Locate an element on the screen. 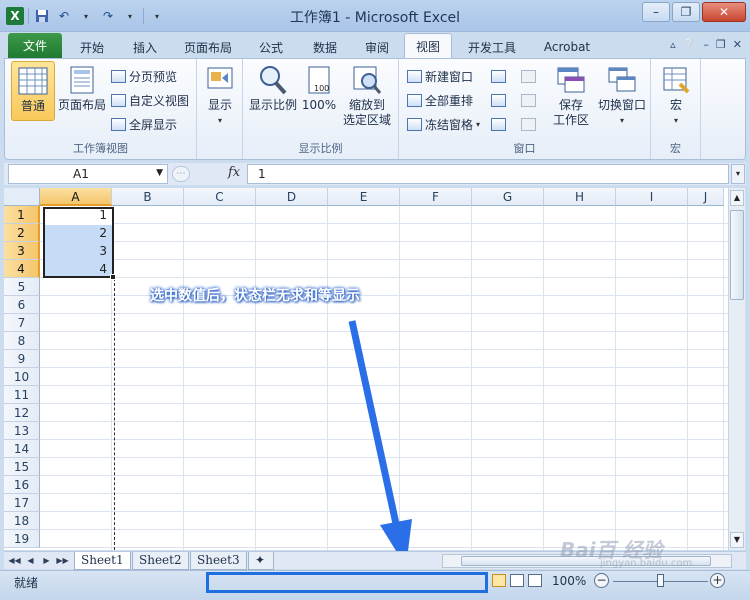  reset-window-position-button is located at coordinates (528, 124).